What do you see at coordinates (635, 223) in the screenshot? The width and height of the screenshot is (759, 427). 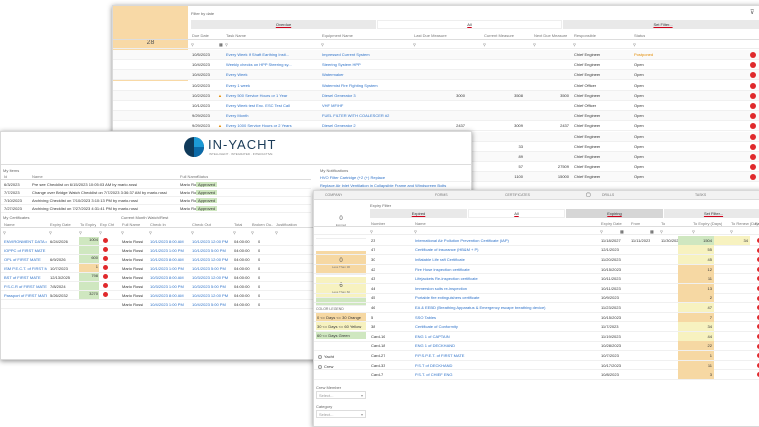 I see `column-header: From` at bounding box center [635, 223].